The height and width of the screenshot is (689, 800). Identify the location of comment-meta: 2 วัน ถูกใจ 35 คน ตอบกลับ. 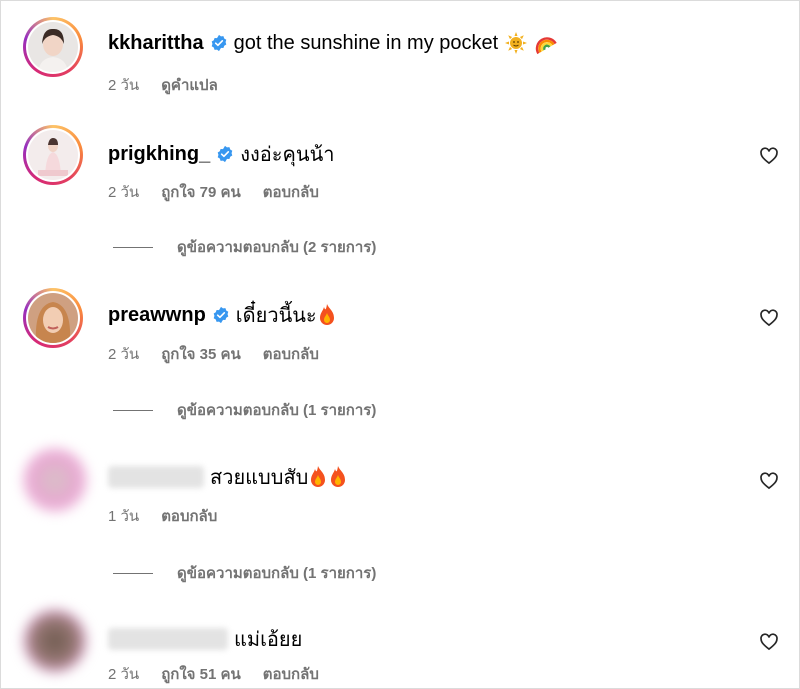
(224, 354).